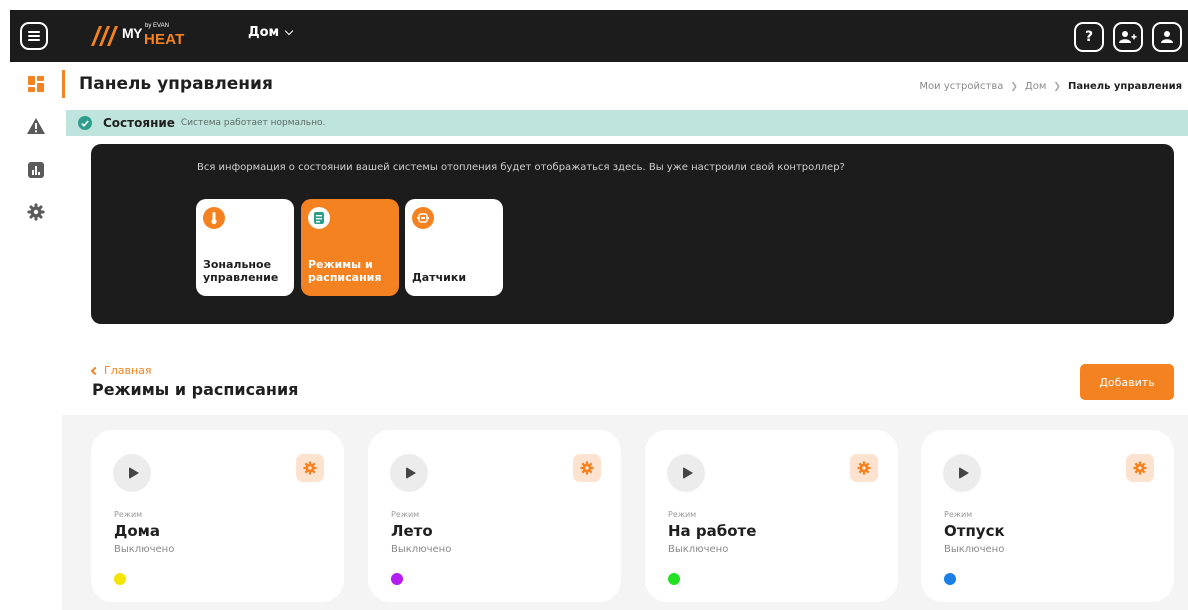 Image resolution: width=1188 pixels, height=610 pixels. I want to click on logo-by: by EVAN, so click(157, 26).